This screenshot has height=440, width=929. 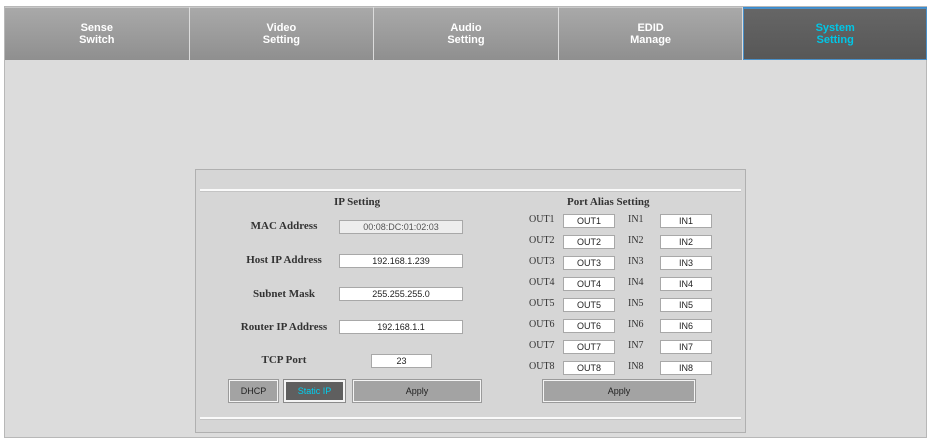 What do you see at coordinates (542, 324) in the screenshot?
I see `out6-label: OUT6` at bounding box center [542, 324].